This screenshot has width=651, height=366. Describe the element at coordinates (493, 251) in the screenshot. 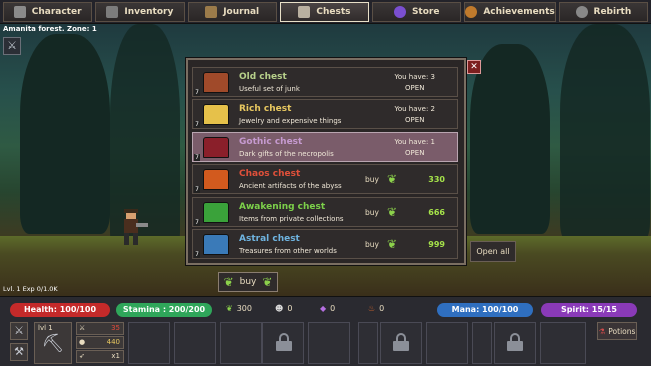

I see `open-all-button: Open all` at that location.